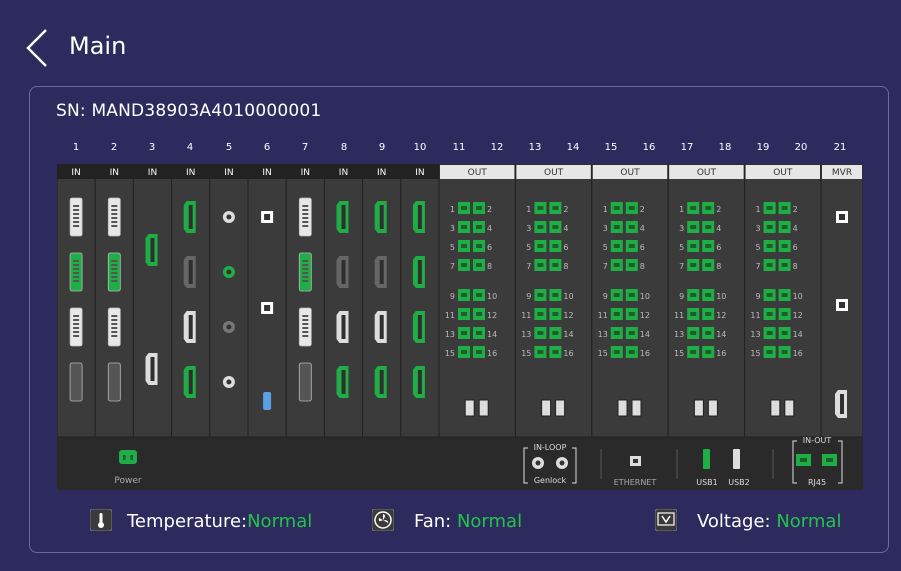 The width and height of the screenshot is (901, 571). Describe the element at coordinates (497, 147) in the screenshot. I see `slot-number: 12` at that location.